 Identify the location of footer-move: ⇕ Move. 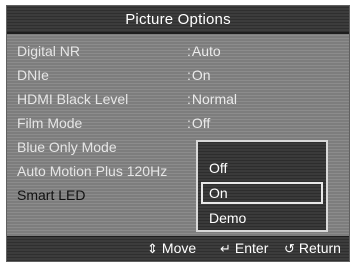
(171, 248).